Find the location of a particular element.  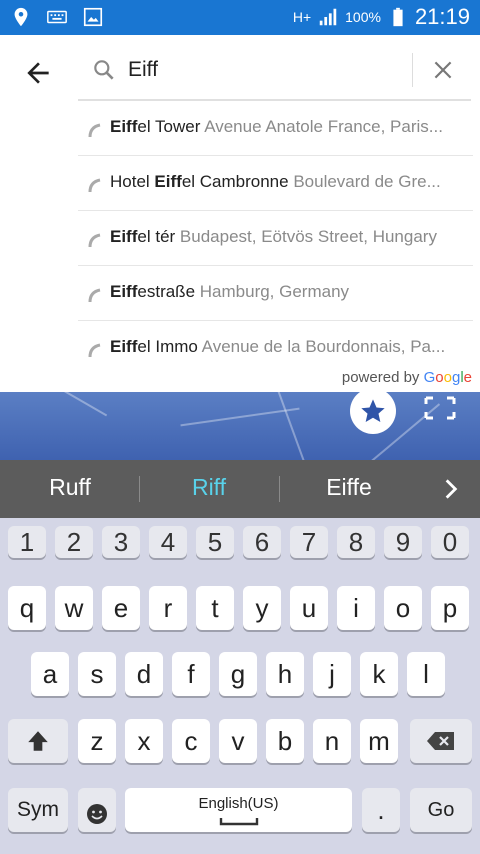

space-bar-icon is located at coordinates (239, 822).